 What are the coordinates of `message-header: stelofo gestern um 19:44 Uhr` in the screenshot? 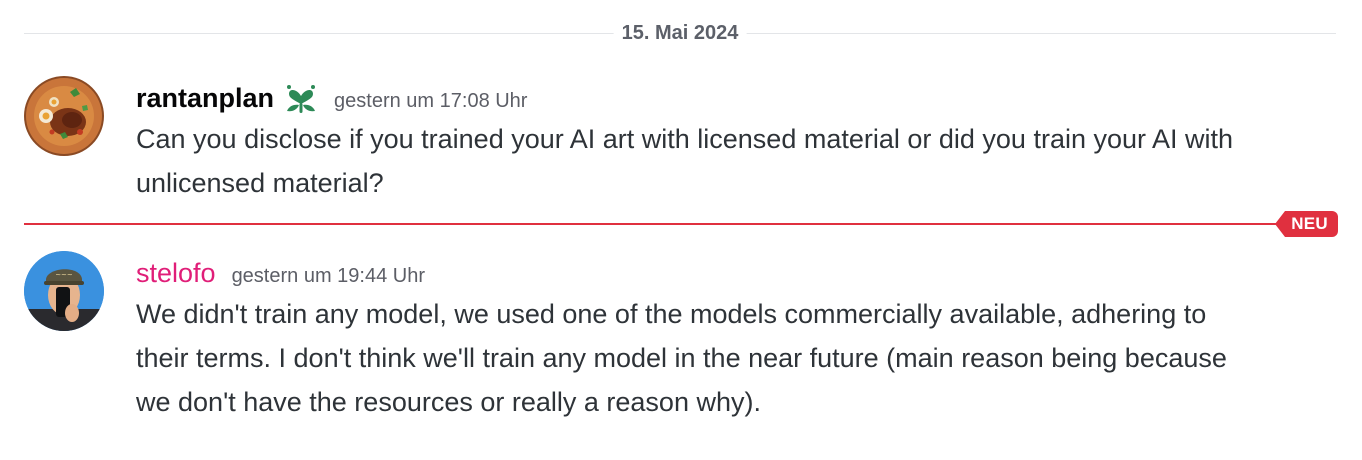 It's located at (280, 273).